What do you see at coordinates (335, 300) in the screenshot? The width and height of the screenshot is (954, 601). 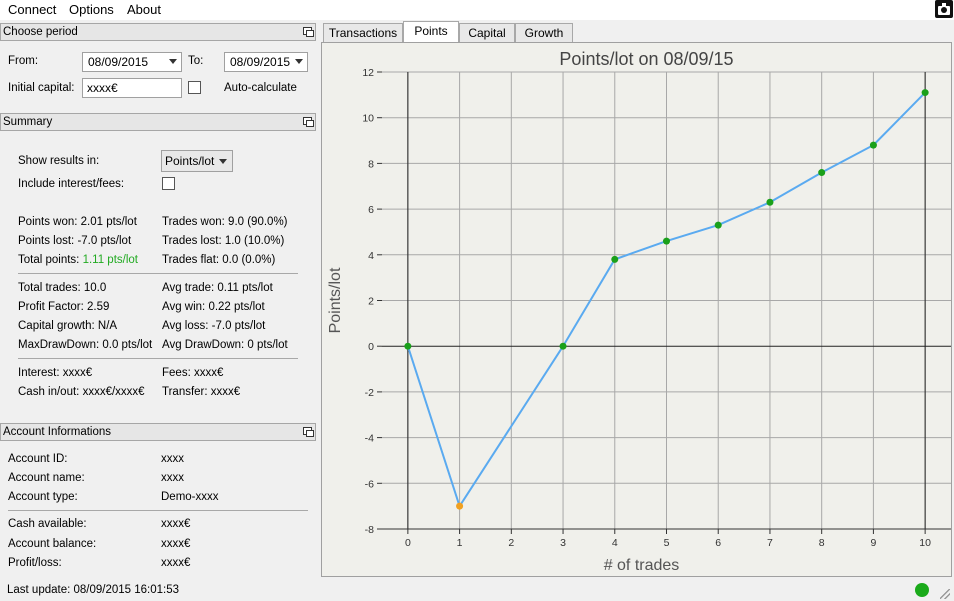 I see `y-axis-label: Points/lot` at bounding box center [335, 300].